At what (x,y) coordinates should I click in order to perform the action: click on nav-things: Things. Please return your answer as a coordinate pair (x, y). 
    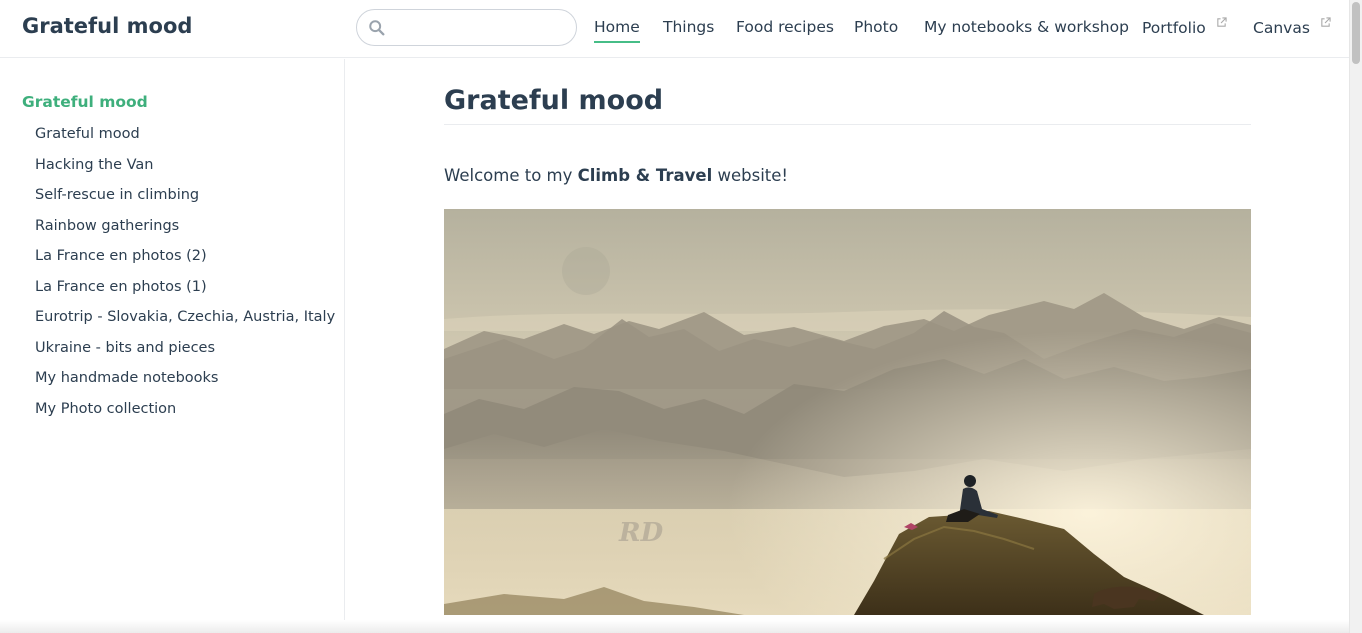
    Looking at the image, I should click on (688, 27).